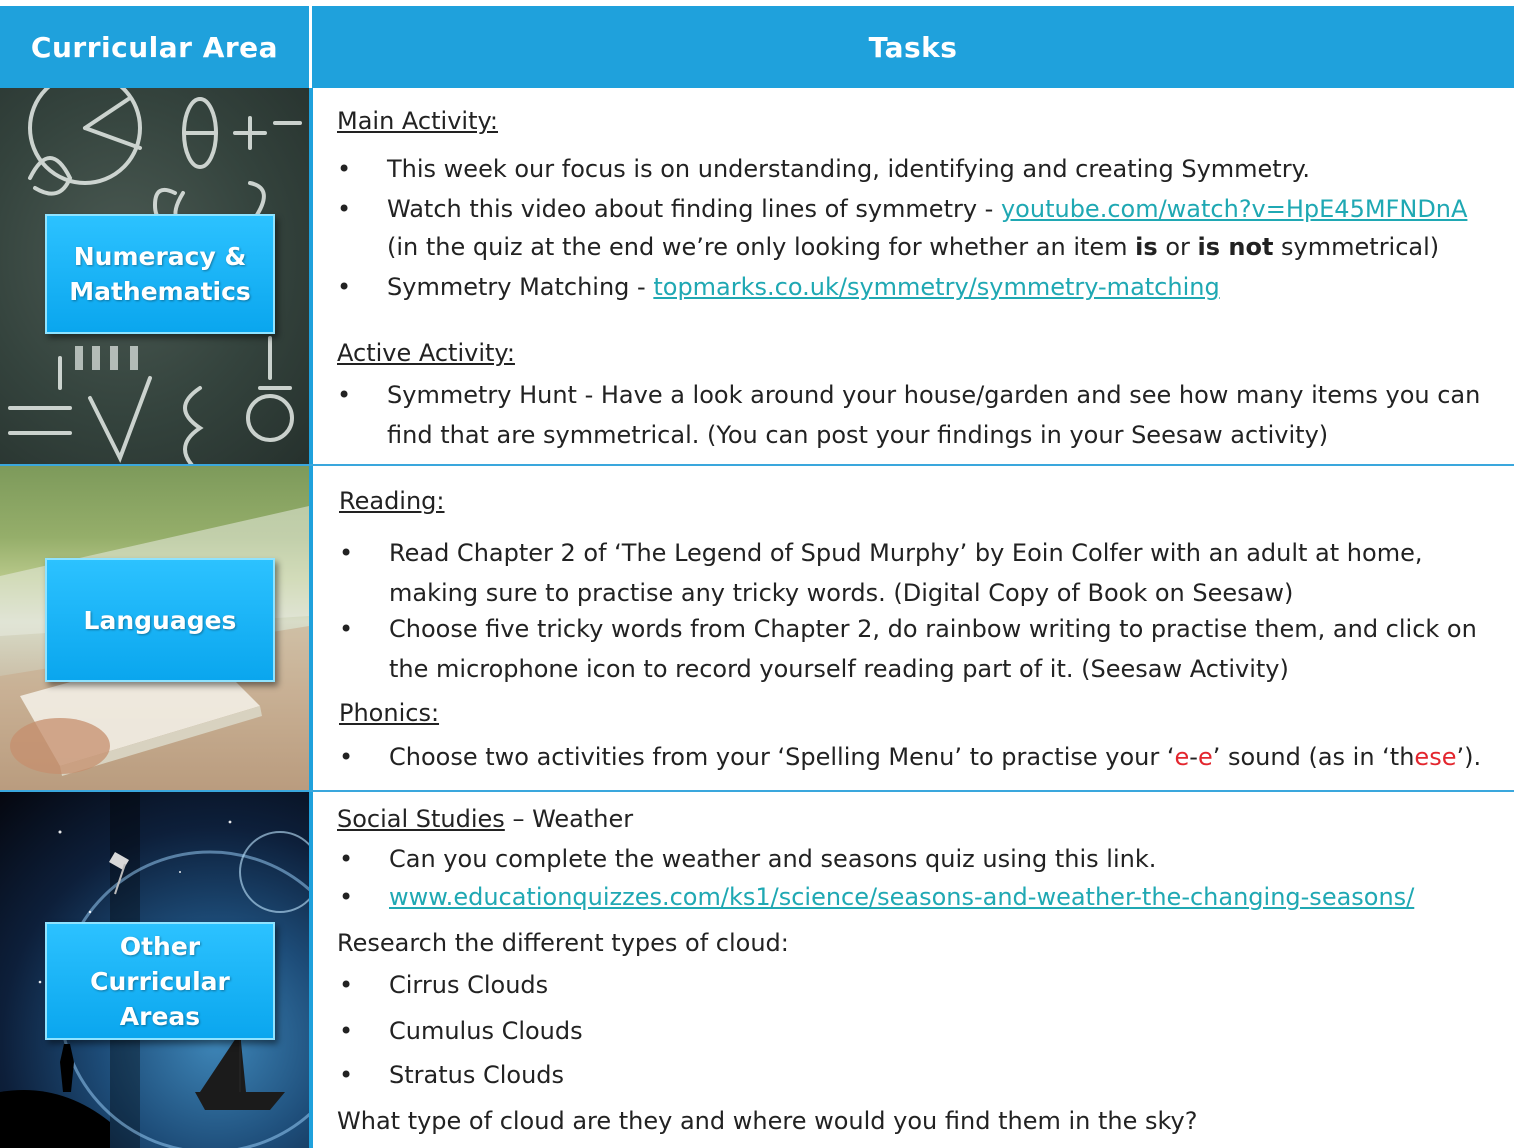 This screenshot has width=1514, height=1148. What do you see at coordinates (389, 713) in the screenshot?
I see `phonics-heading: Phonics:` at bounding box center [389, 713].